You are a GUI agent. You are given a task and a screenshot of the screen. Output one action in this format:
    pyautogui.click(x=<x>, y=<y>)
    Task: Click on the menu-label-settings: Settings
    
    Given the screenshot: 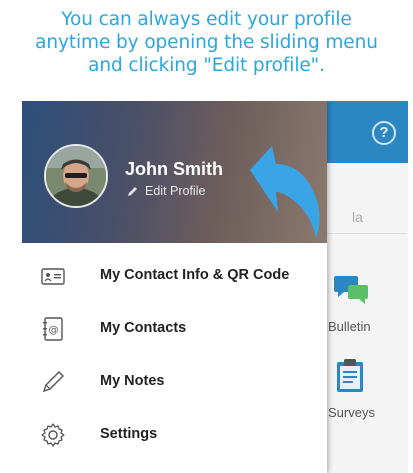 What is the action you would take?
    pyautogui.click(x=129, y=434)
    